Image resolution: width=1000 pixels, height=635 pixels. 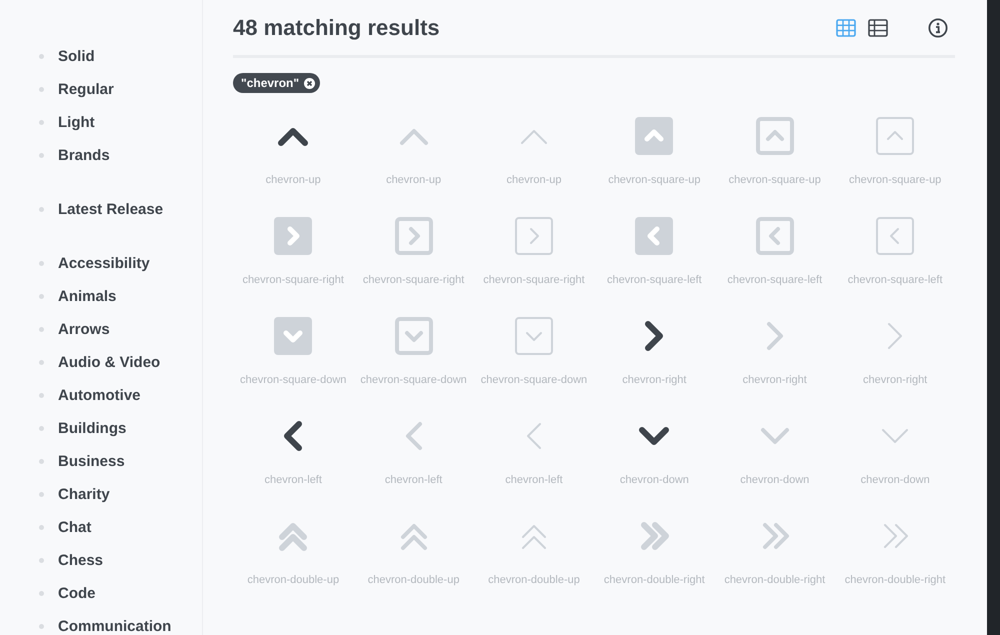 I want to click on sidebar-item: Chess, so click(x=81, y=560).